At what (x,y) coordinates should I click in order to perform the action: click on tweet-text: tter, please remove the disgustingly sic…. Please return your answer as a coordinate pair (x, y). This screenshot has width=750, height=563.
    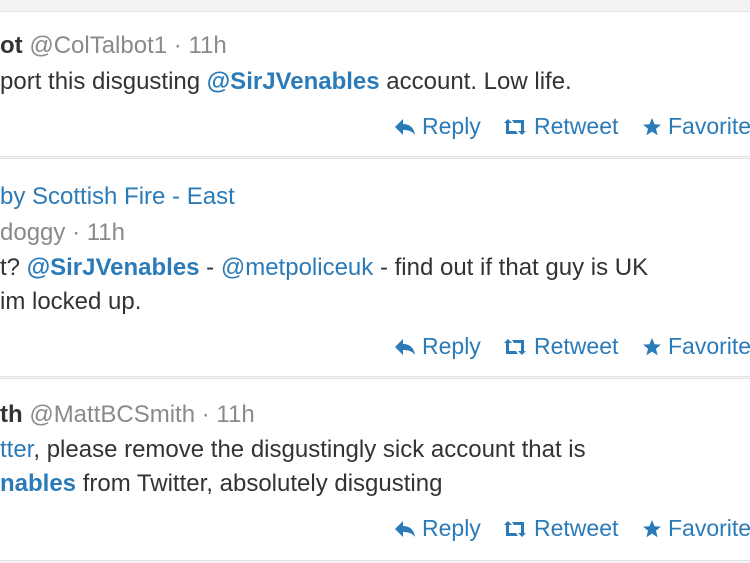
    Looking at the image, I should click on (293, 450).